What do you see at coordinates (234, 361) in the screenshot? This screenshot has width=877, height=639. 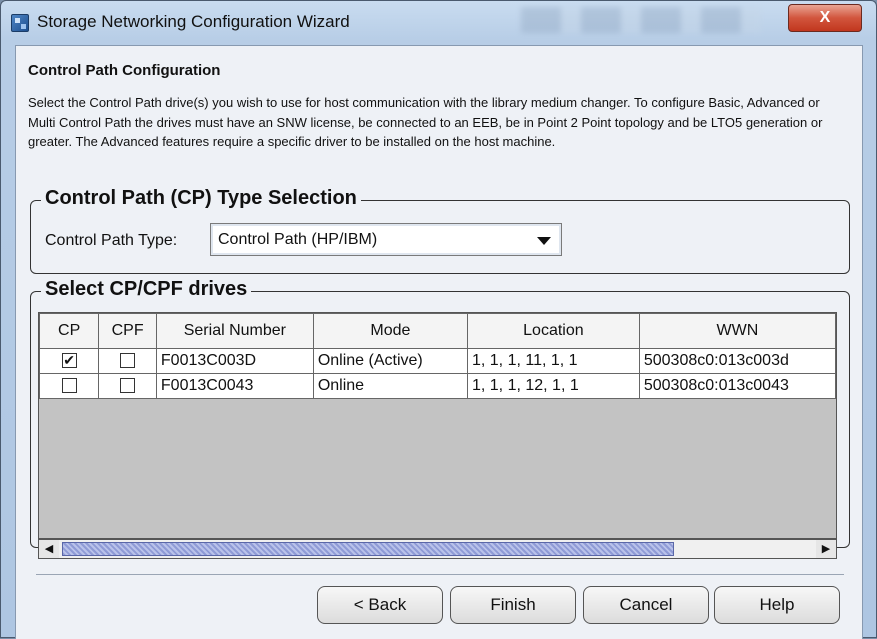 I see `serial-number-cell: F0013C003D` at bounding box center [234, 361].